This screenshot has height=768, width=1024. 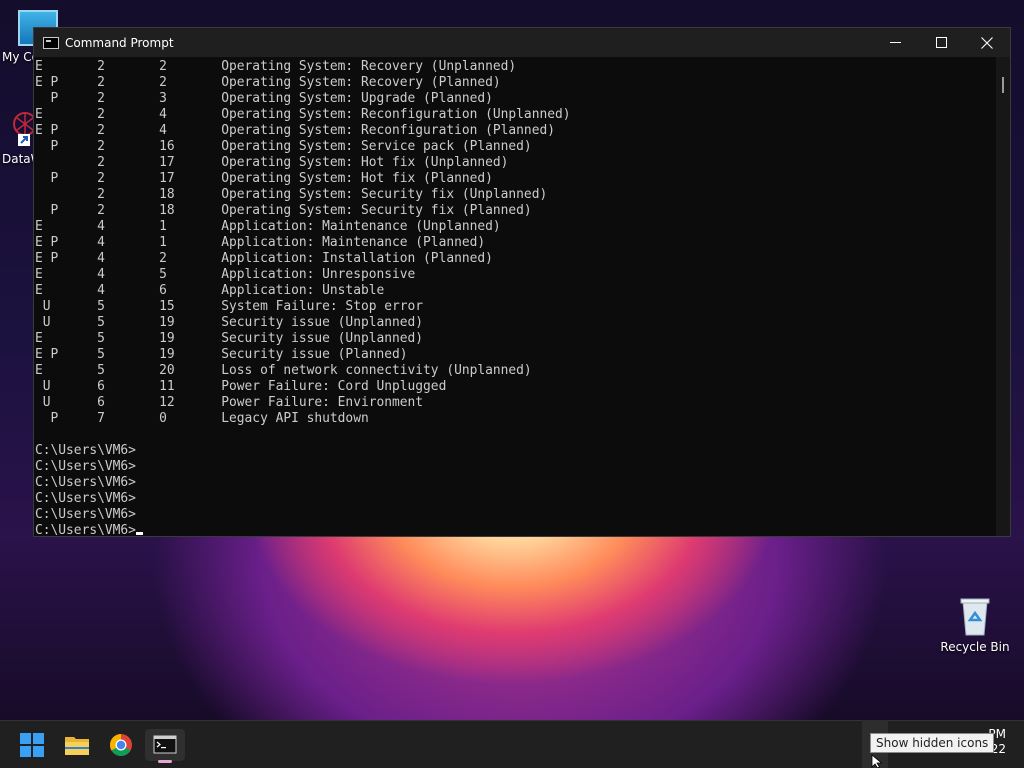 I want to click on minimize-button, so click(x=895, y=42).